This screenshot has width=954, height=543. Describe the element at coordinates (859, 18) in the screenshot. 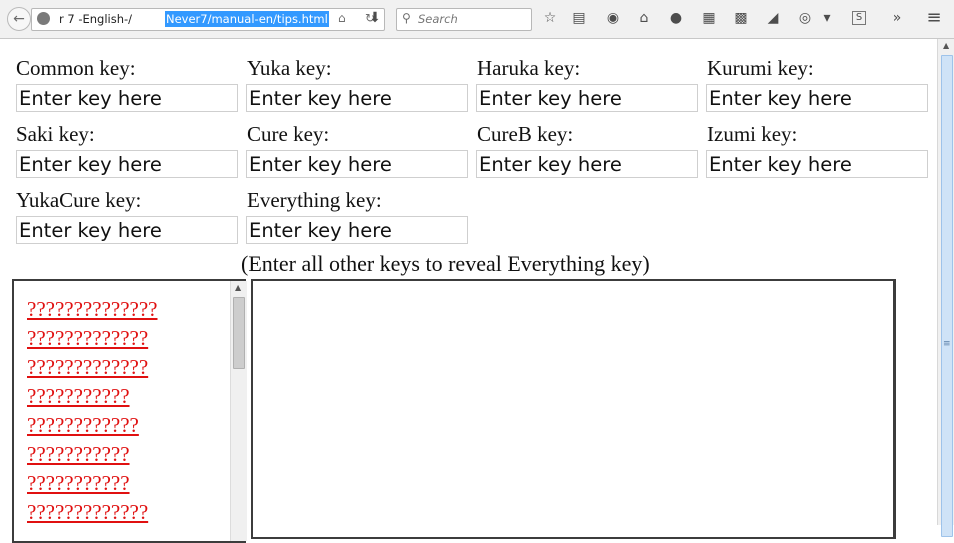

I see `s-box-icon: S` at that location.